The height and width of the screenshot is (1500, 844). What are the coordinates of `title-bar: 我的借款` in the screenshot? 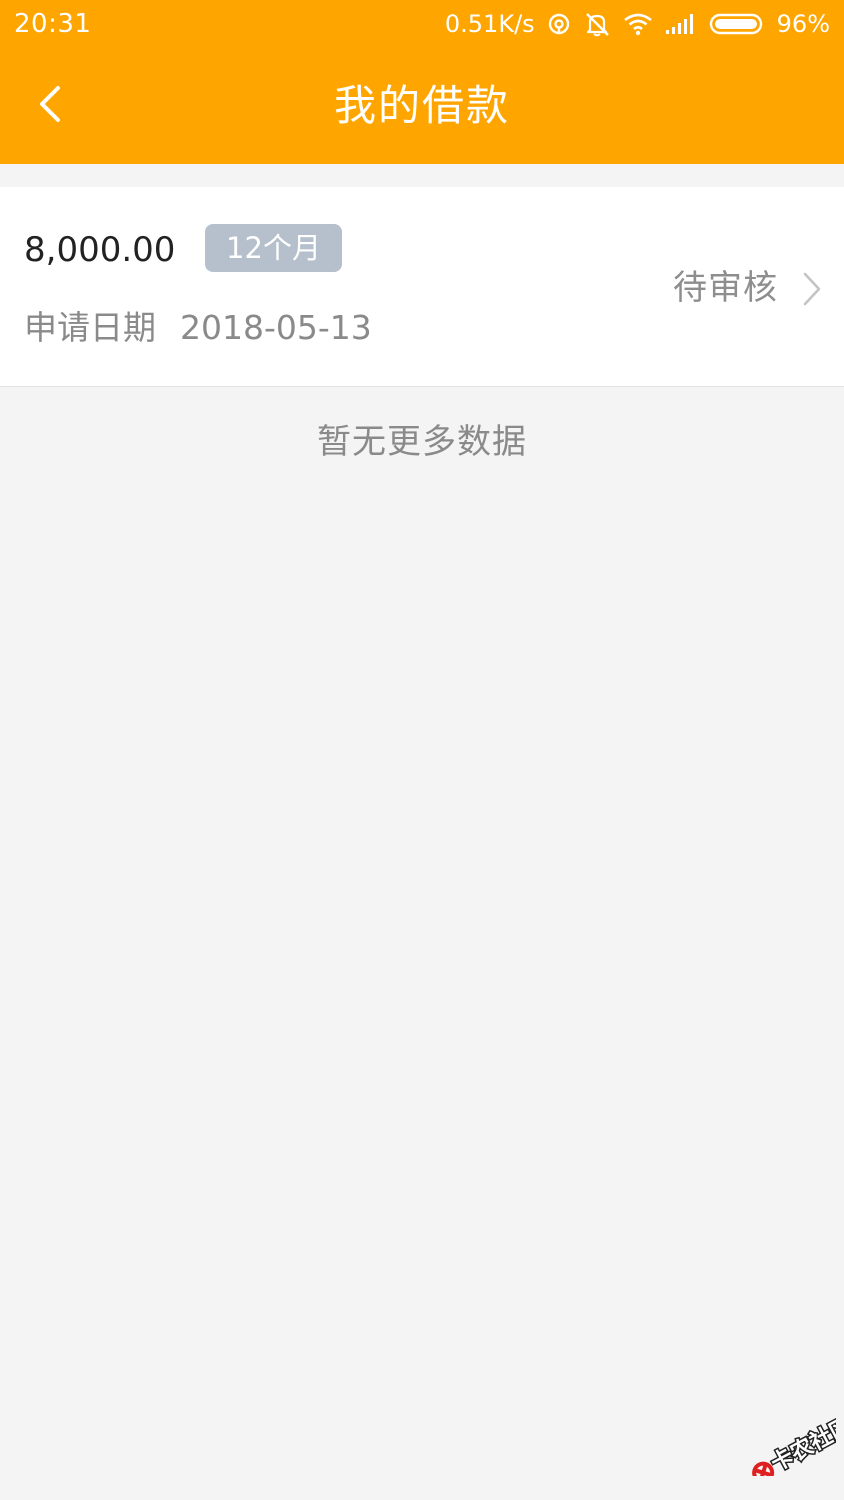 It's located at (422, 106).